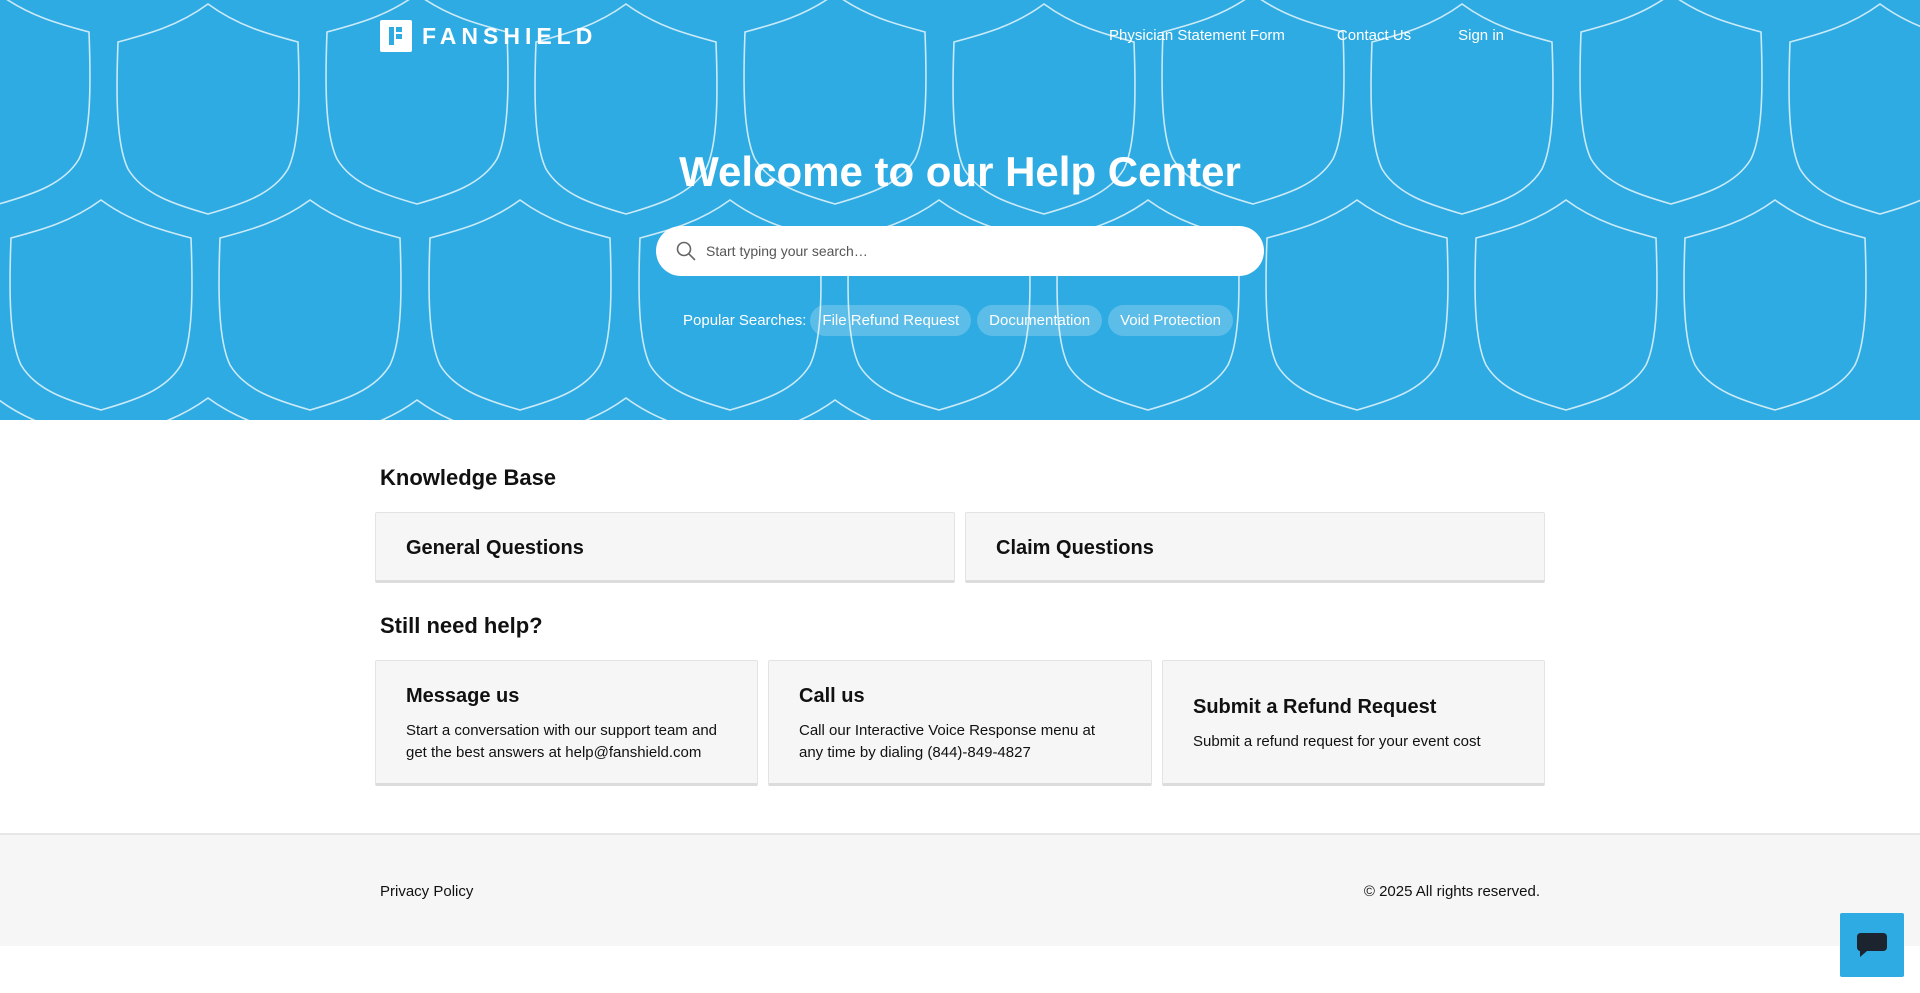  What do you see at coordinates (1315, 707) in the screenshot?
I see `help-card-title: Submit a Refund Request` at bounding box center [1315, 707].